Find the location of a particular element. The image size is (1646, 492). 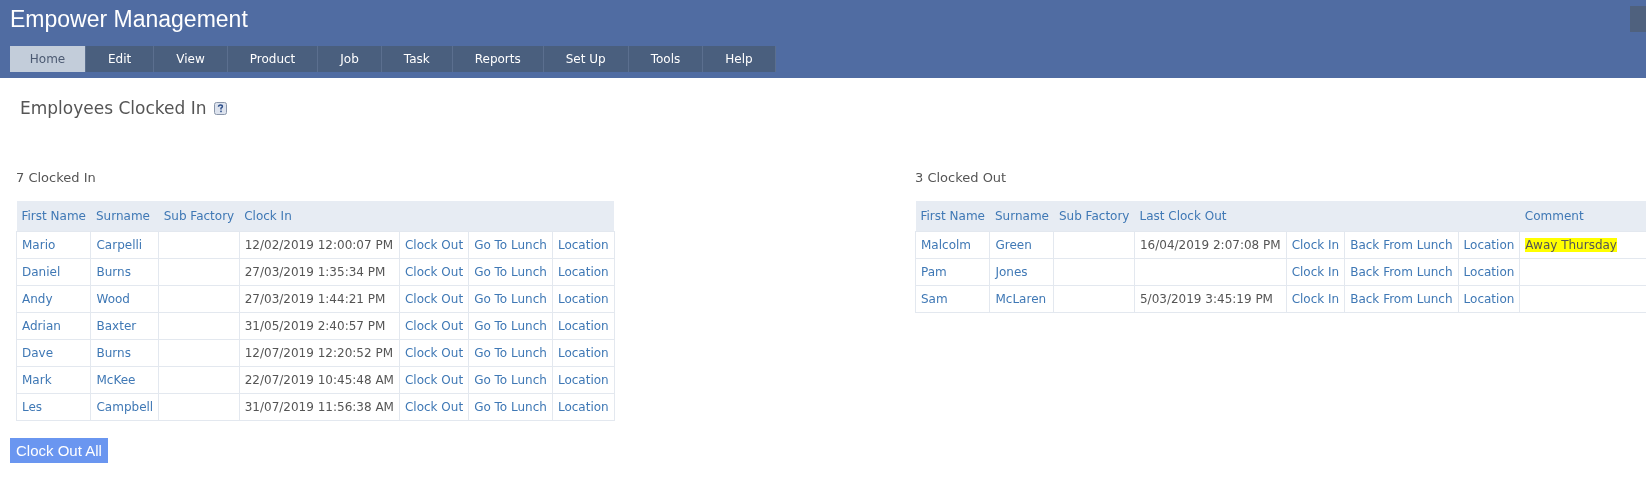

menu-tab: Edit is located at coordinates (120, 59).